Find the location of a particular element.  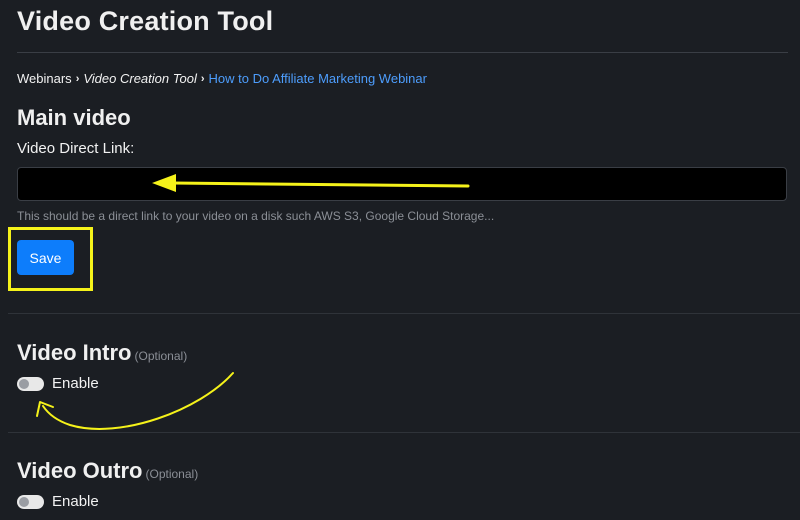

video-outro-title: Video Outro is located at coordinates (80, 470).